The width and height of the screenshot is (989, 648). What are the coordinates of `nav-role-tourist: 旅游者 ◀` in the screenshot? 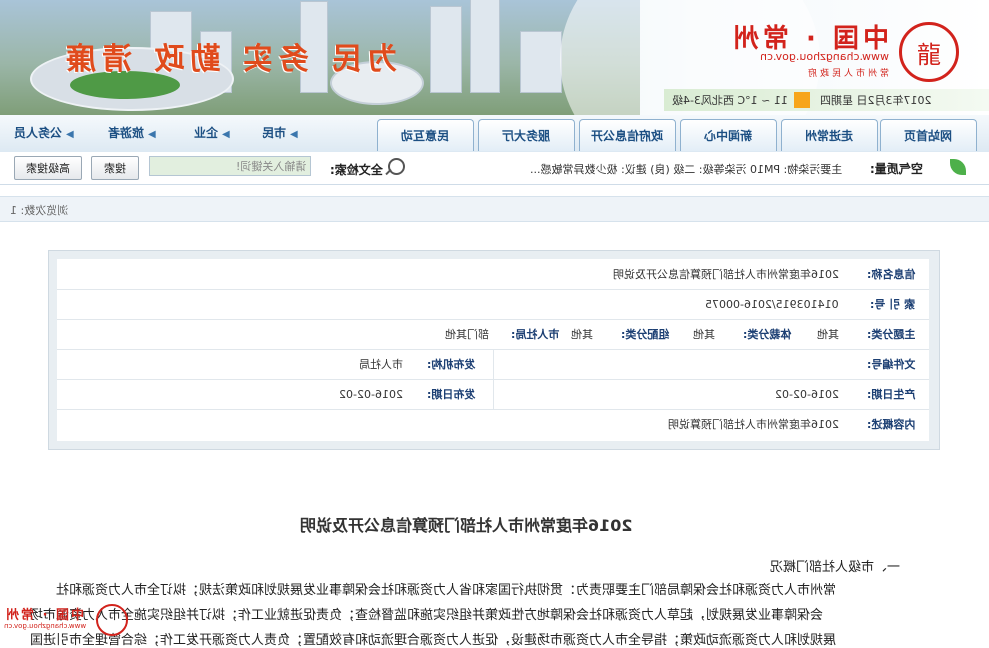 It's located at (132, 132).